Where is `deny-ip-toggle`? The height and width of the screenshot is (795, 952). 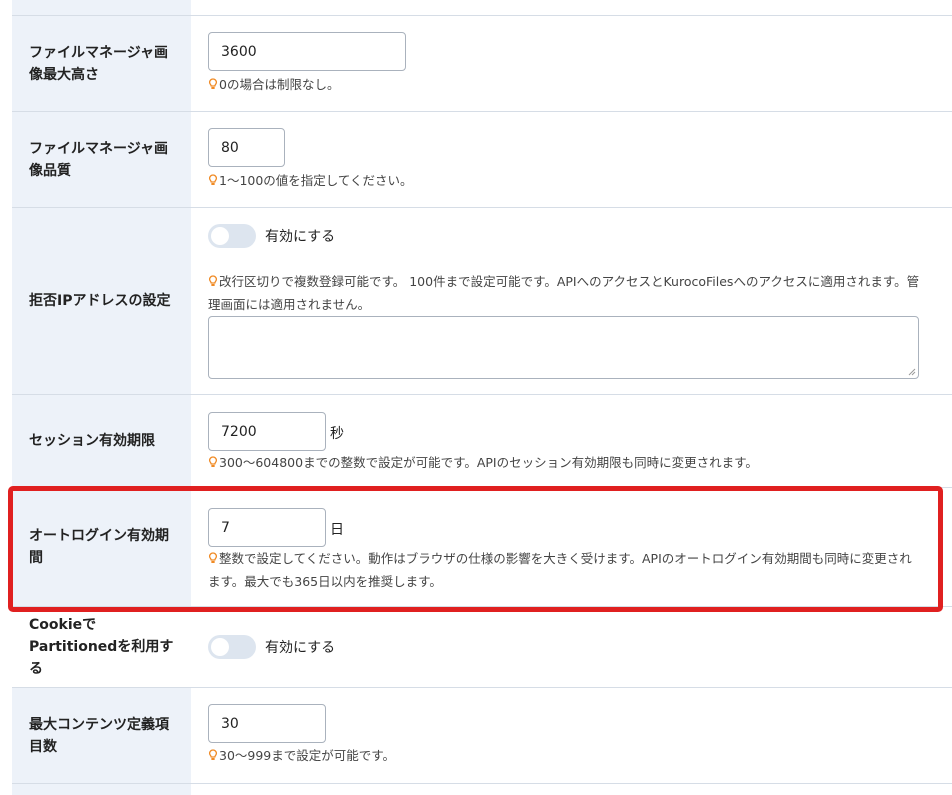 deny-ip-toggle is located at coordinates (232, 236).